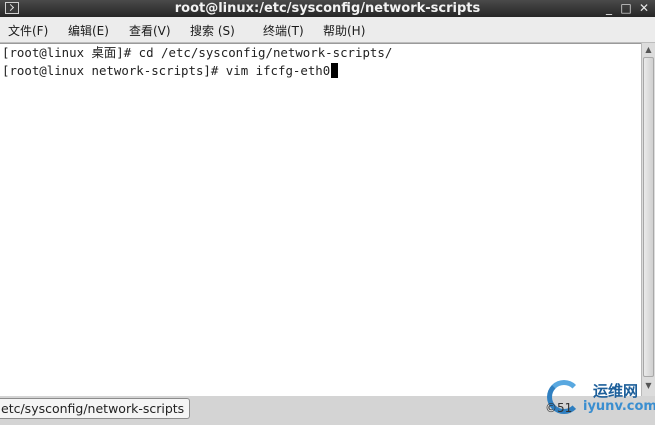 The height and width of the screenshot is (425, 655). Describe the element at coordinates (648, 50) in the screenshot. I see `scroll-up-arrow-icon: ▲` at that location.